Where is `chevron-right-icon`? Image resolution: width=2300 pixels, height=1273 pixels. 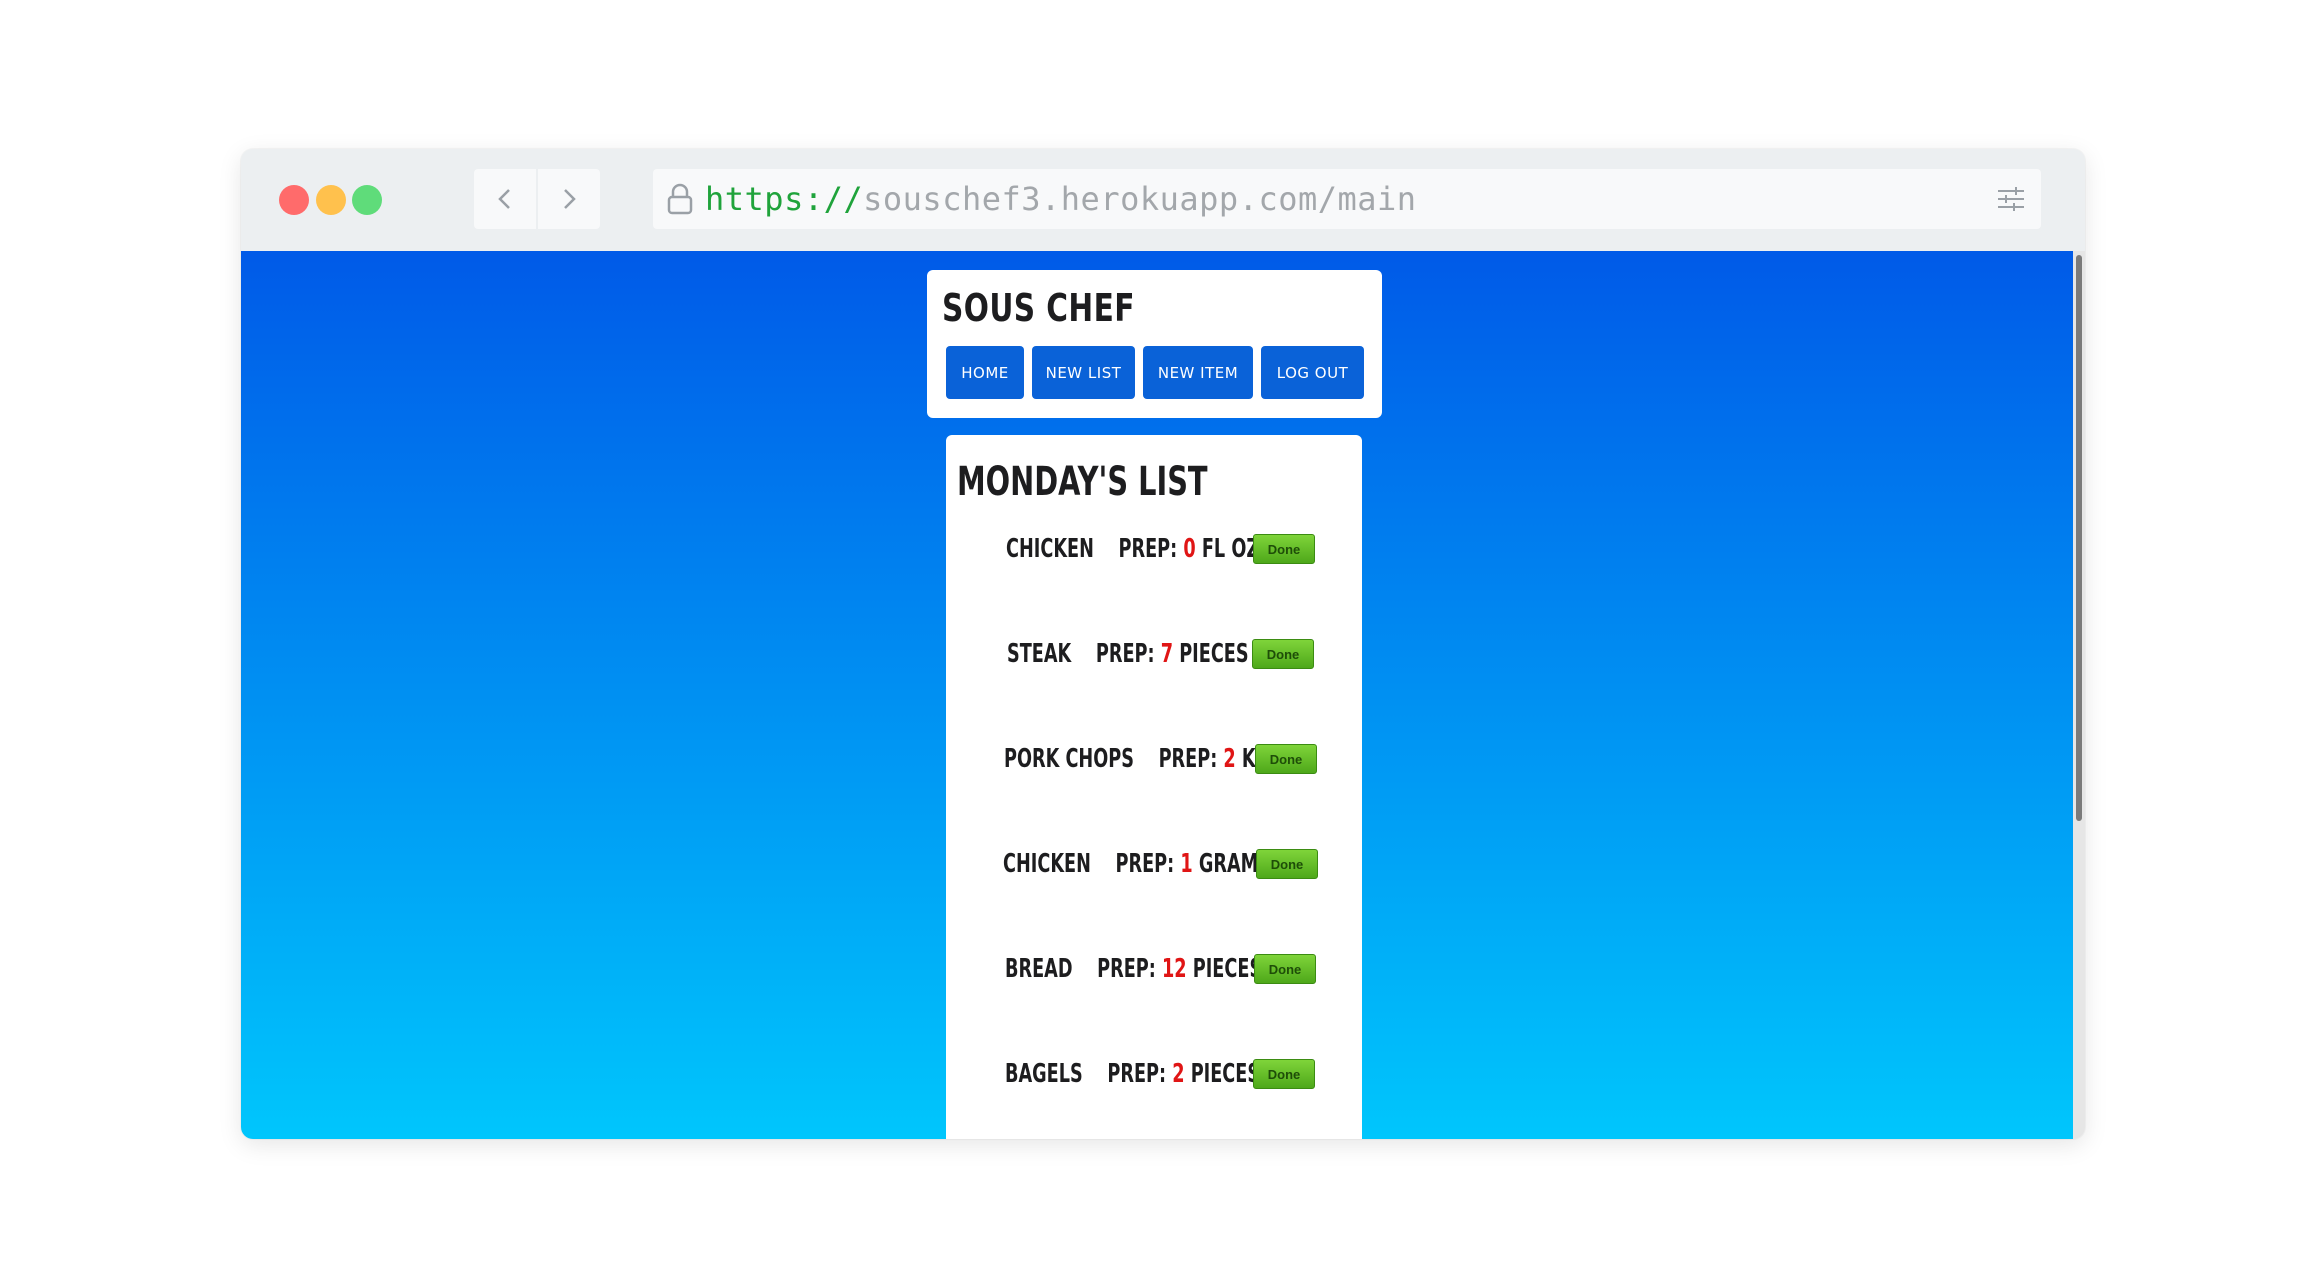
chevron-right-icon is located at coordinates (570, 199).